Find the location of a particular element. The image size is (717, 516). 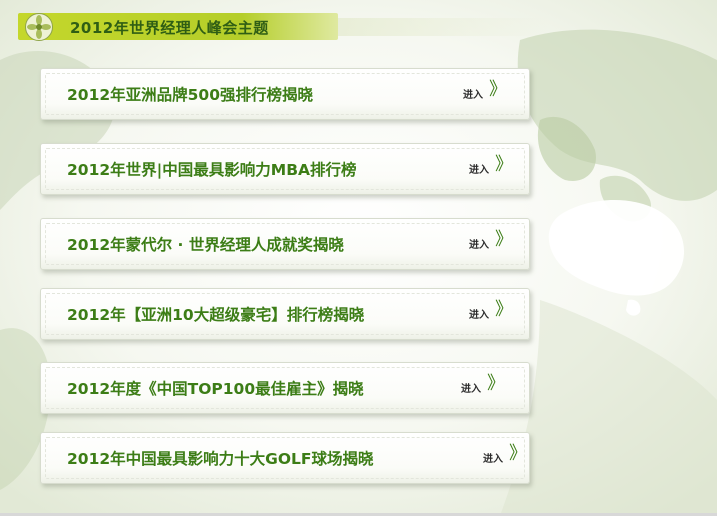

section-header: 2012年世界经理人峰会主题 is located at coordinates (283, 27).